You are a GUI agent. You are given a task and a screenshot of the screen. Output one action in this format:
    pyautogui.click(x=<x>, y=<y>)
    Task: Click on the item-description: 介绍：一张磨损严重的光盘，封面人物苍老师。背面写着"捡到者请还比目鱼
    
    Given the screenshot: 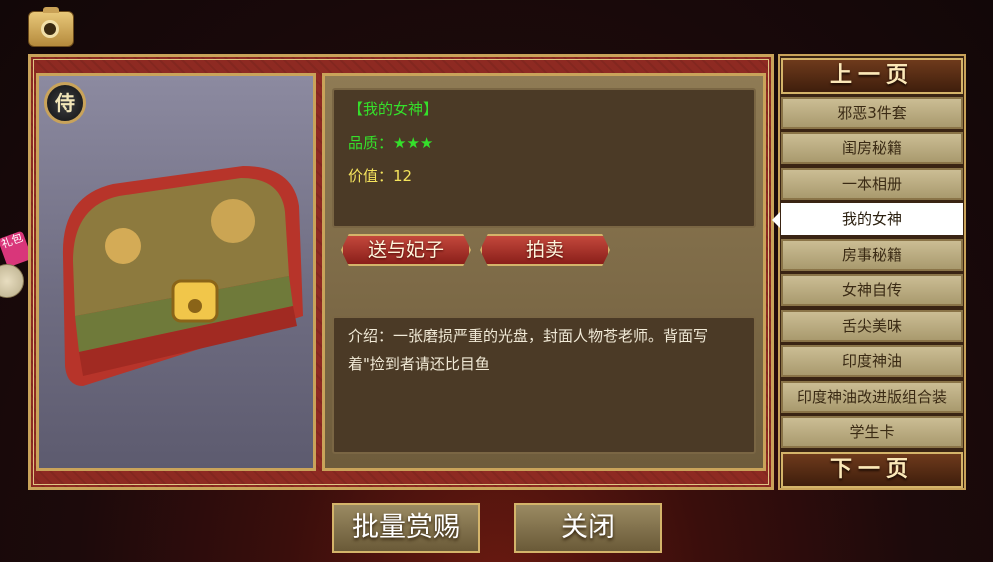 What is the action you would take?
    pyautogui.click(x=528, y=350)
    